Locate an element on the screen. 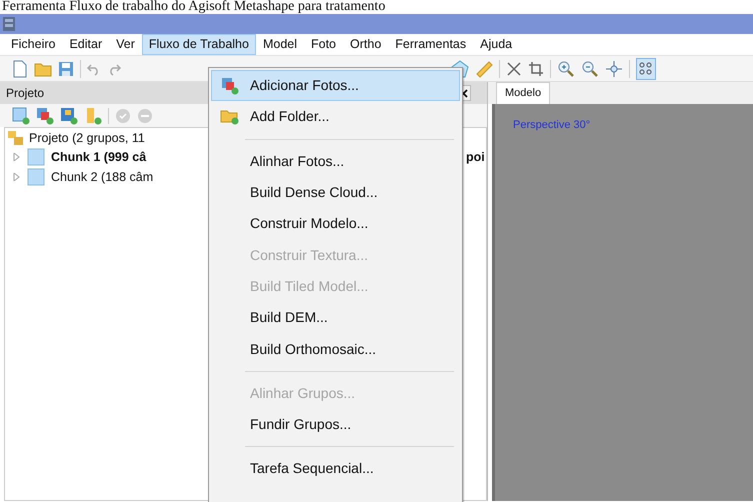 The height and width of the screenshot is (502, 753). close-icon is located at coordinates (514, 68).